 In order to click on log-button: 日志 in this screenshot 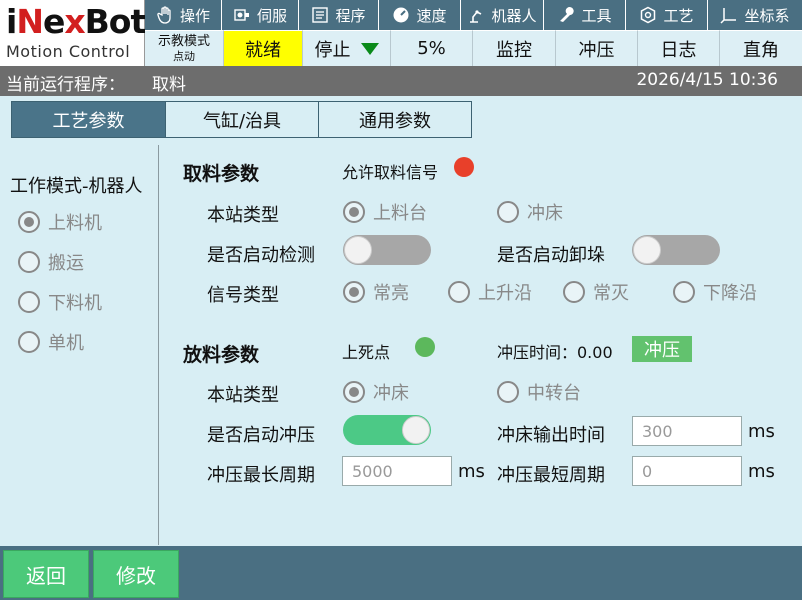, I will do `click(679, 48)`.